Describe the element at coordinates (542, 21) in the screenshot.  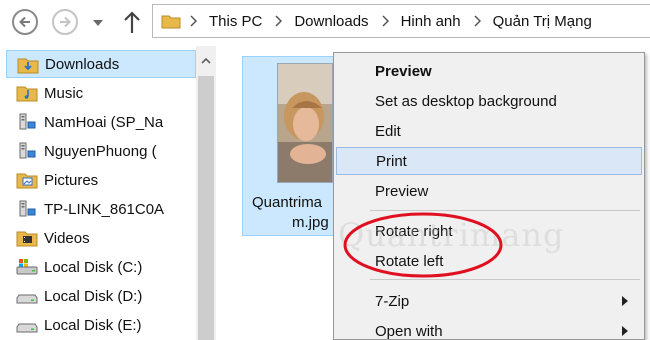
I see `breadcrumb-quan-tri-mang: Quản Trị Mạng` at that location.